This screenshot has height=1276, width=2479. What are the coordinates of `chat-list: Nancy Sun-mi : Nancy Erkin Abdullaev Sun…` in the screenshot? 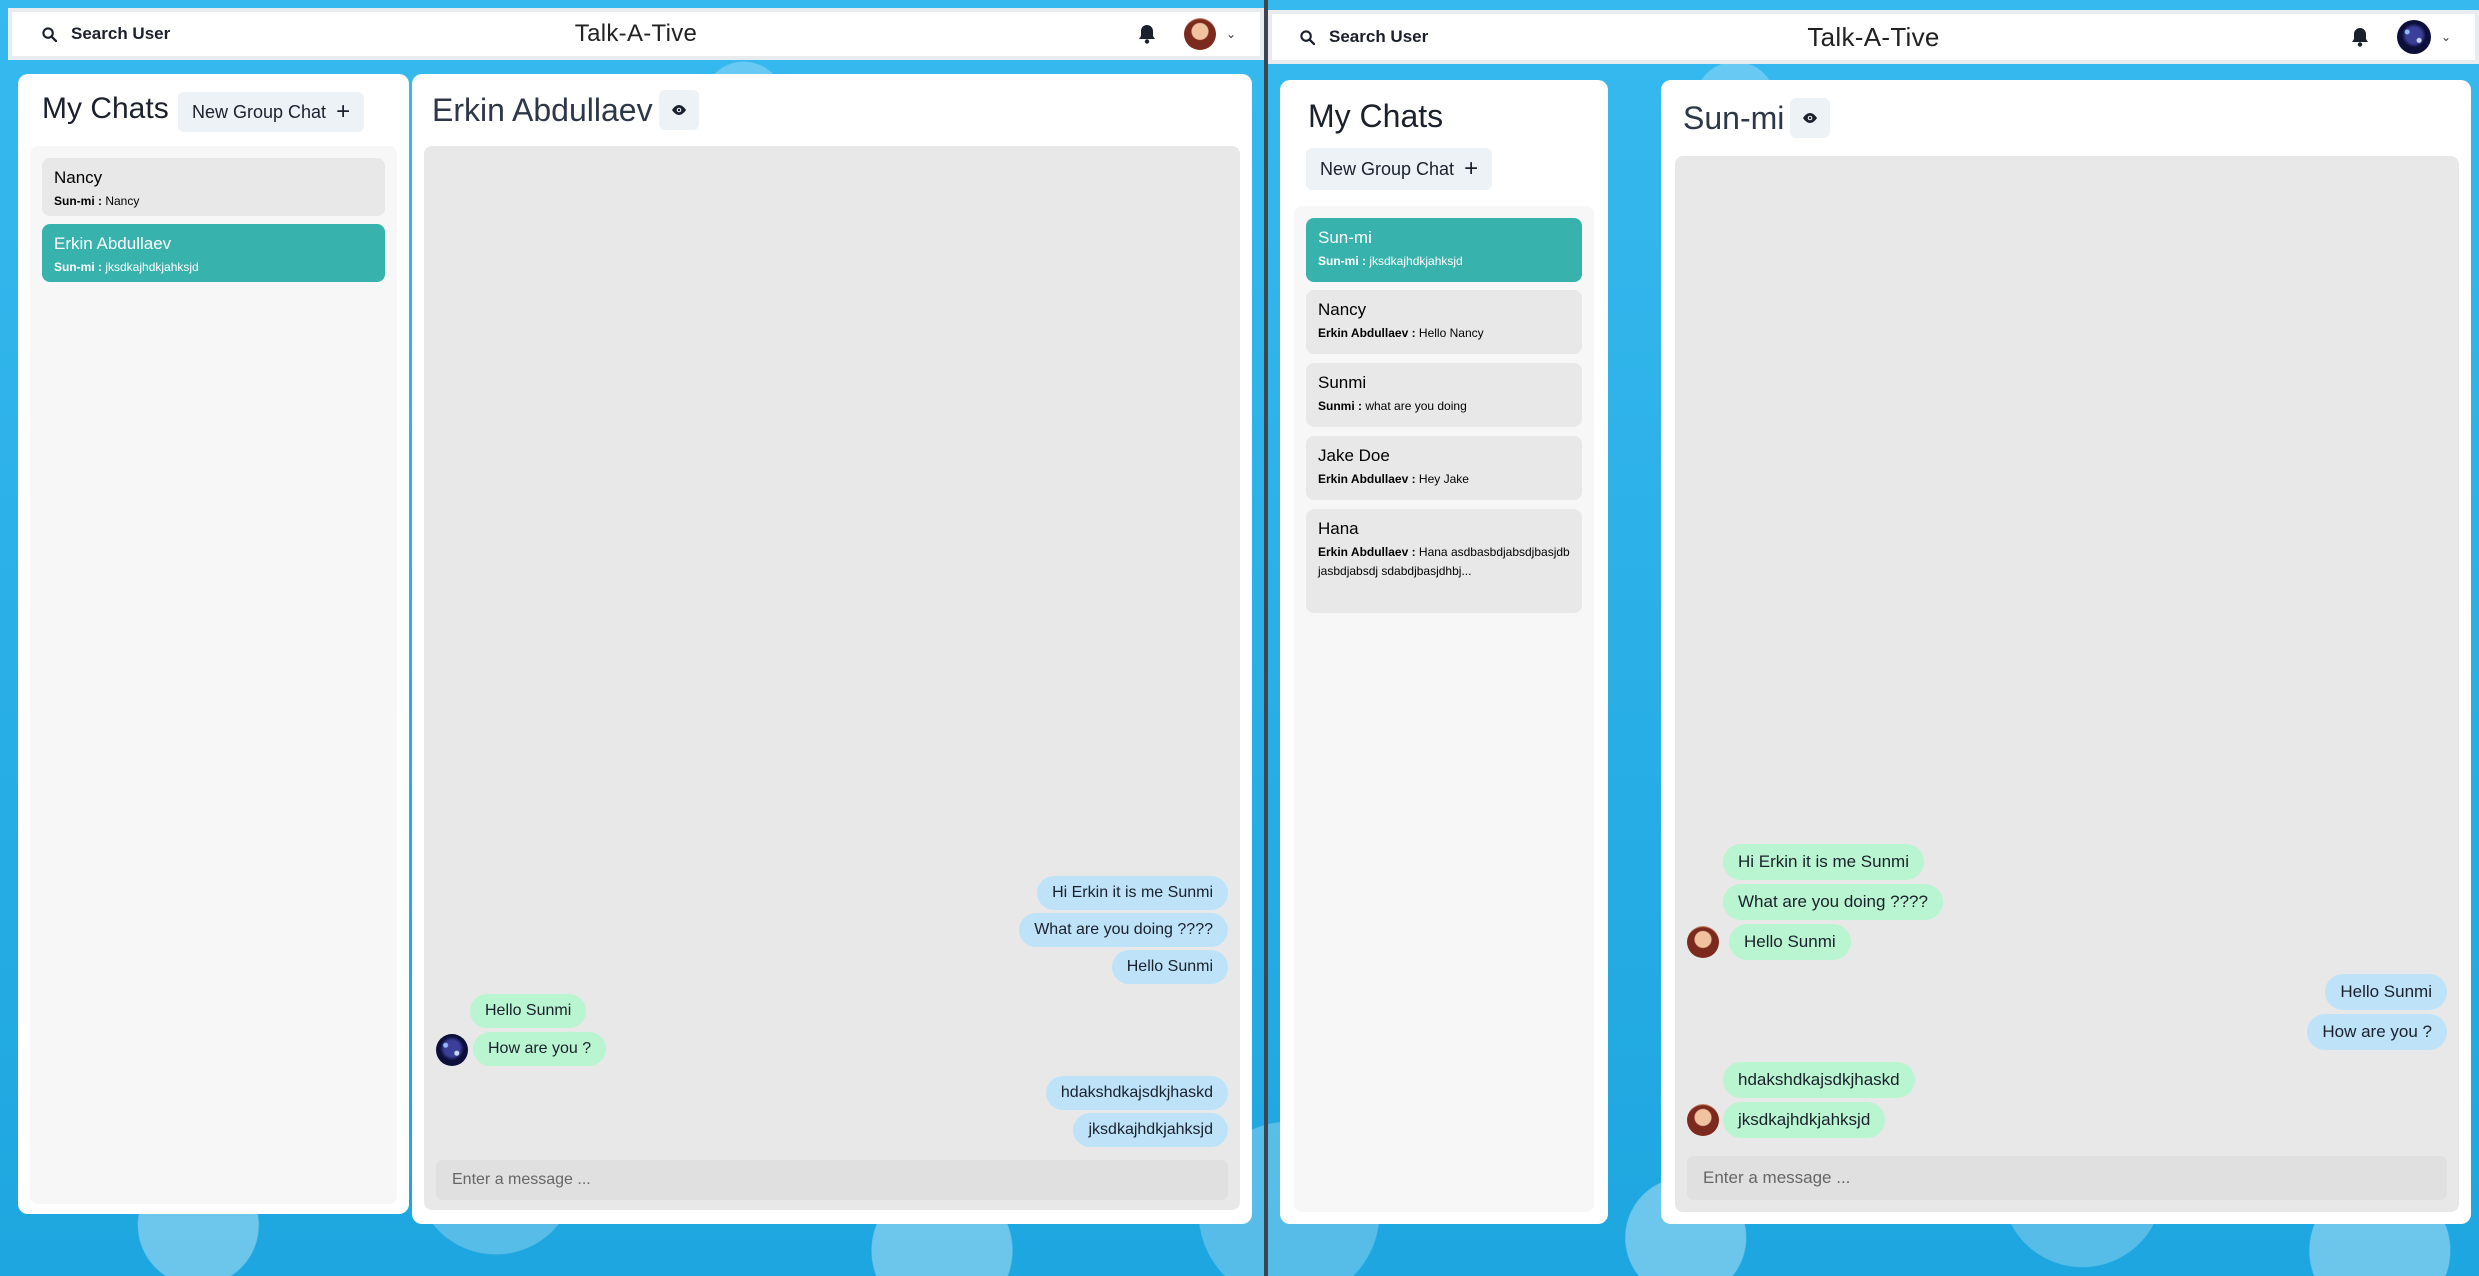 It's located at (213, 675).